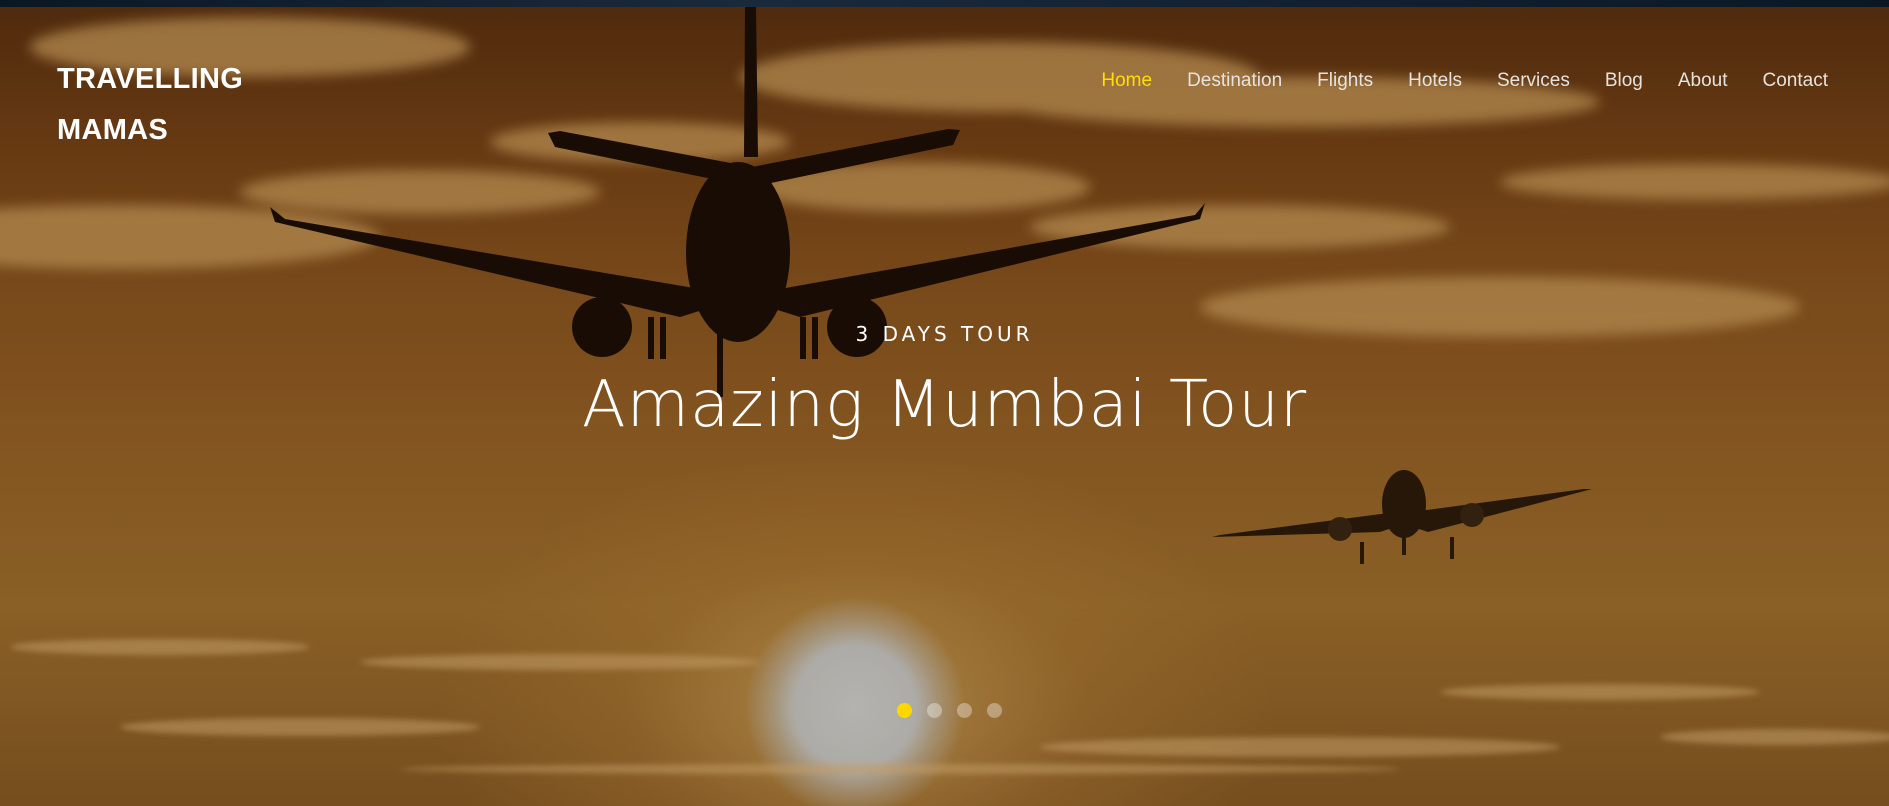 This screenshot has height=806, width=1889. What do you see at coordinates (1345, 81) in the screenshot?
I see `nav-item-flights: Flights` at bounding box center [1345, 81].